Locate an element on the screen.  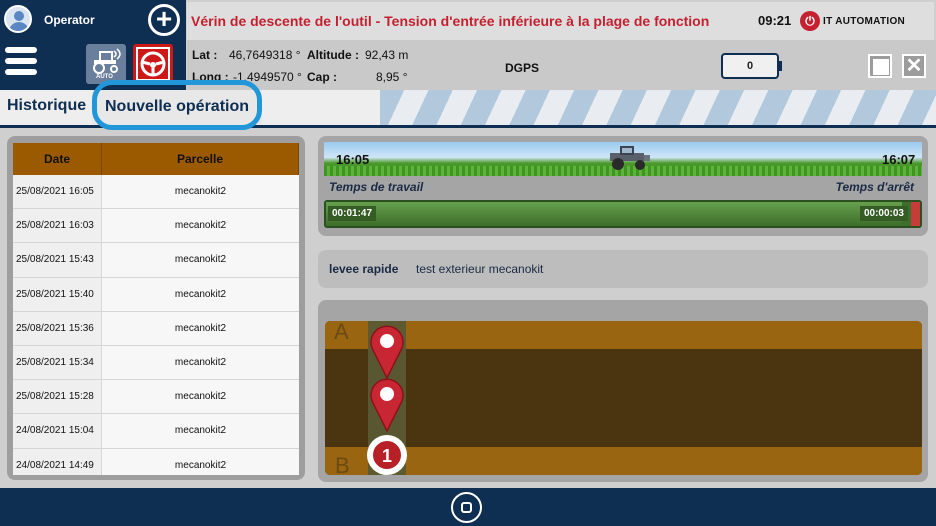
table-row: 25/08/2021 16:03 mecanokit2 is located at coordinates (156, 226).